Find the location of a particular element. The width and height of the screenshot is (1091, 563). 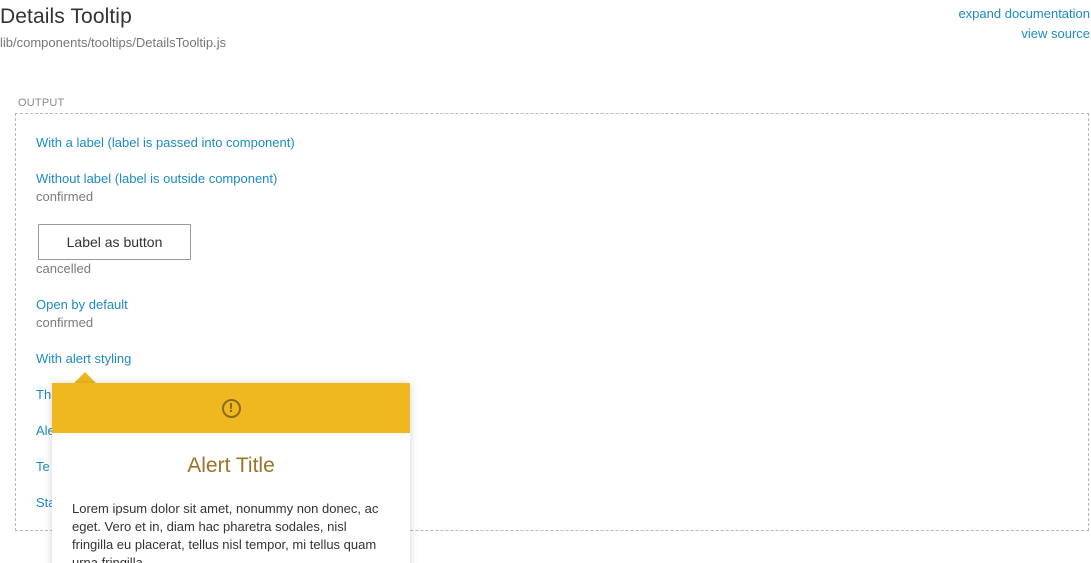

example-link-open-by-default: Open by default is located at coordinates (82, 304).